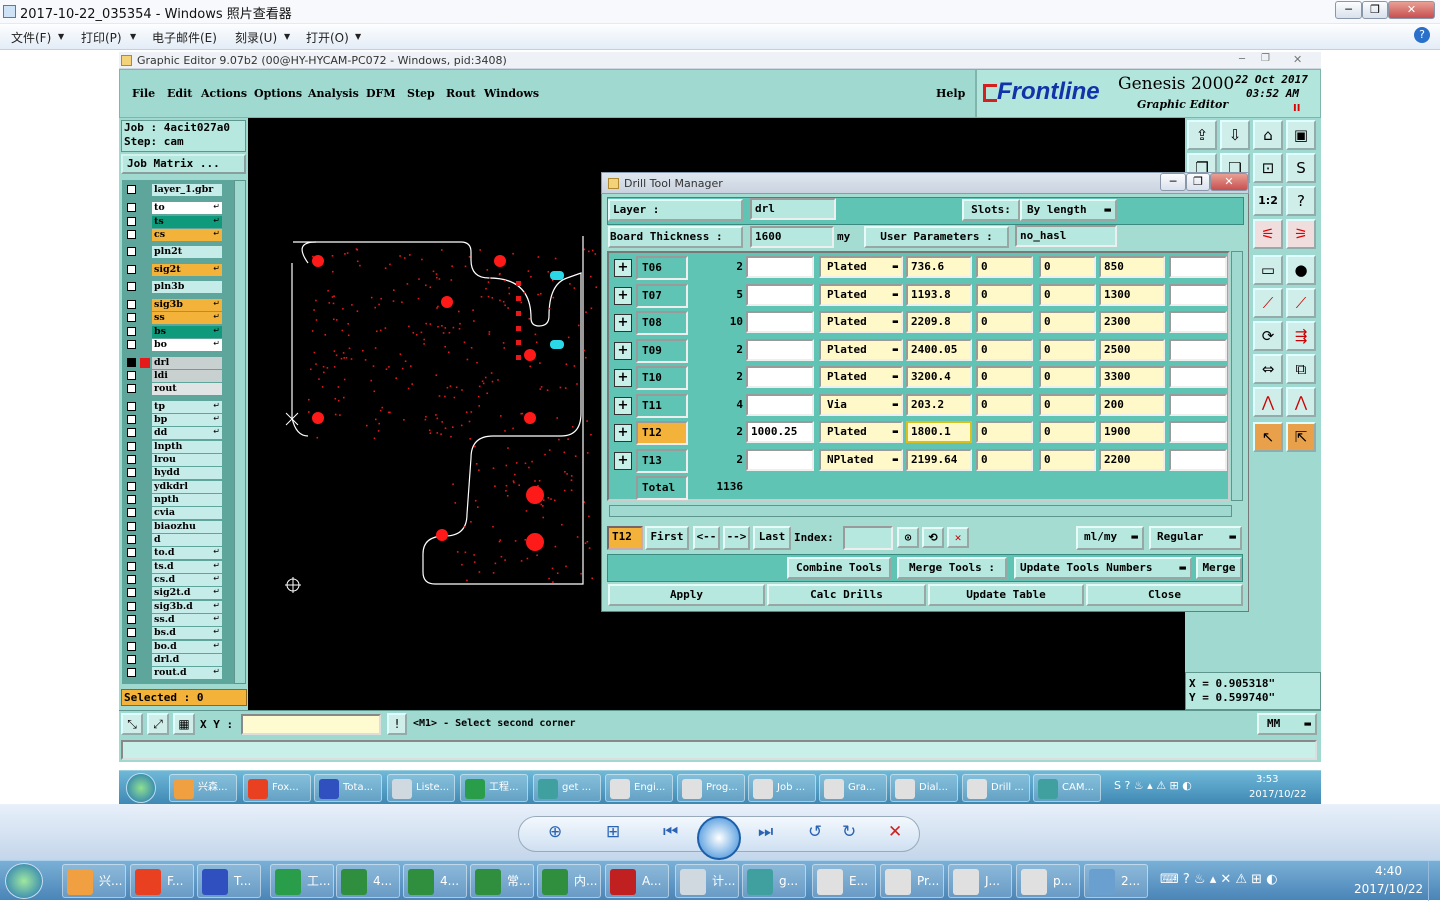 The width and height of the screenshot is (1440, 901). I want to click on combine-tools-button: Combine Tools, so click(839, 568).